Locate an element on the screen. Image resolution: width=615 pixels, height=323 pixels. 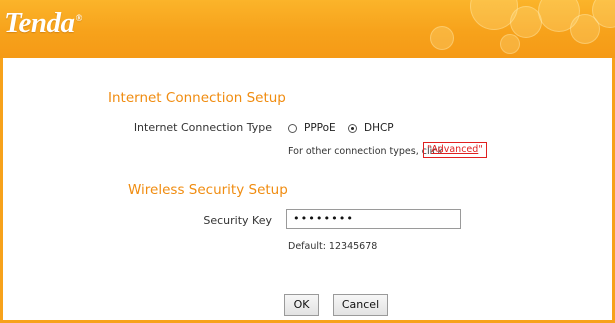
tenda-logo: Tenda® is located at coordinates (43, 23).